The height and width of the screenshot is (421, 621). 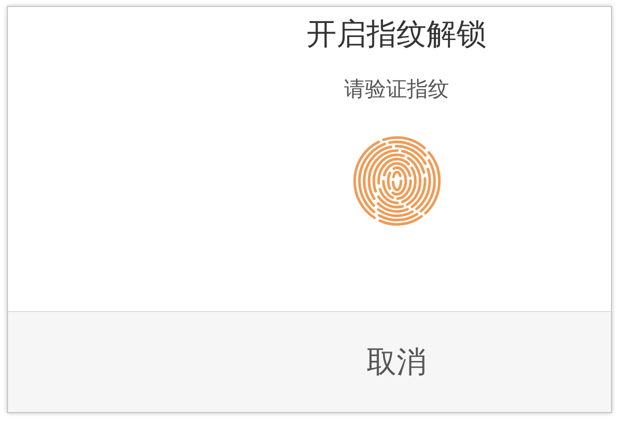 What do you see at coordinates (396, 362) in the screenshot?
I see `cancel-button: 取消` at bounding box center [396, 362].